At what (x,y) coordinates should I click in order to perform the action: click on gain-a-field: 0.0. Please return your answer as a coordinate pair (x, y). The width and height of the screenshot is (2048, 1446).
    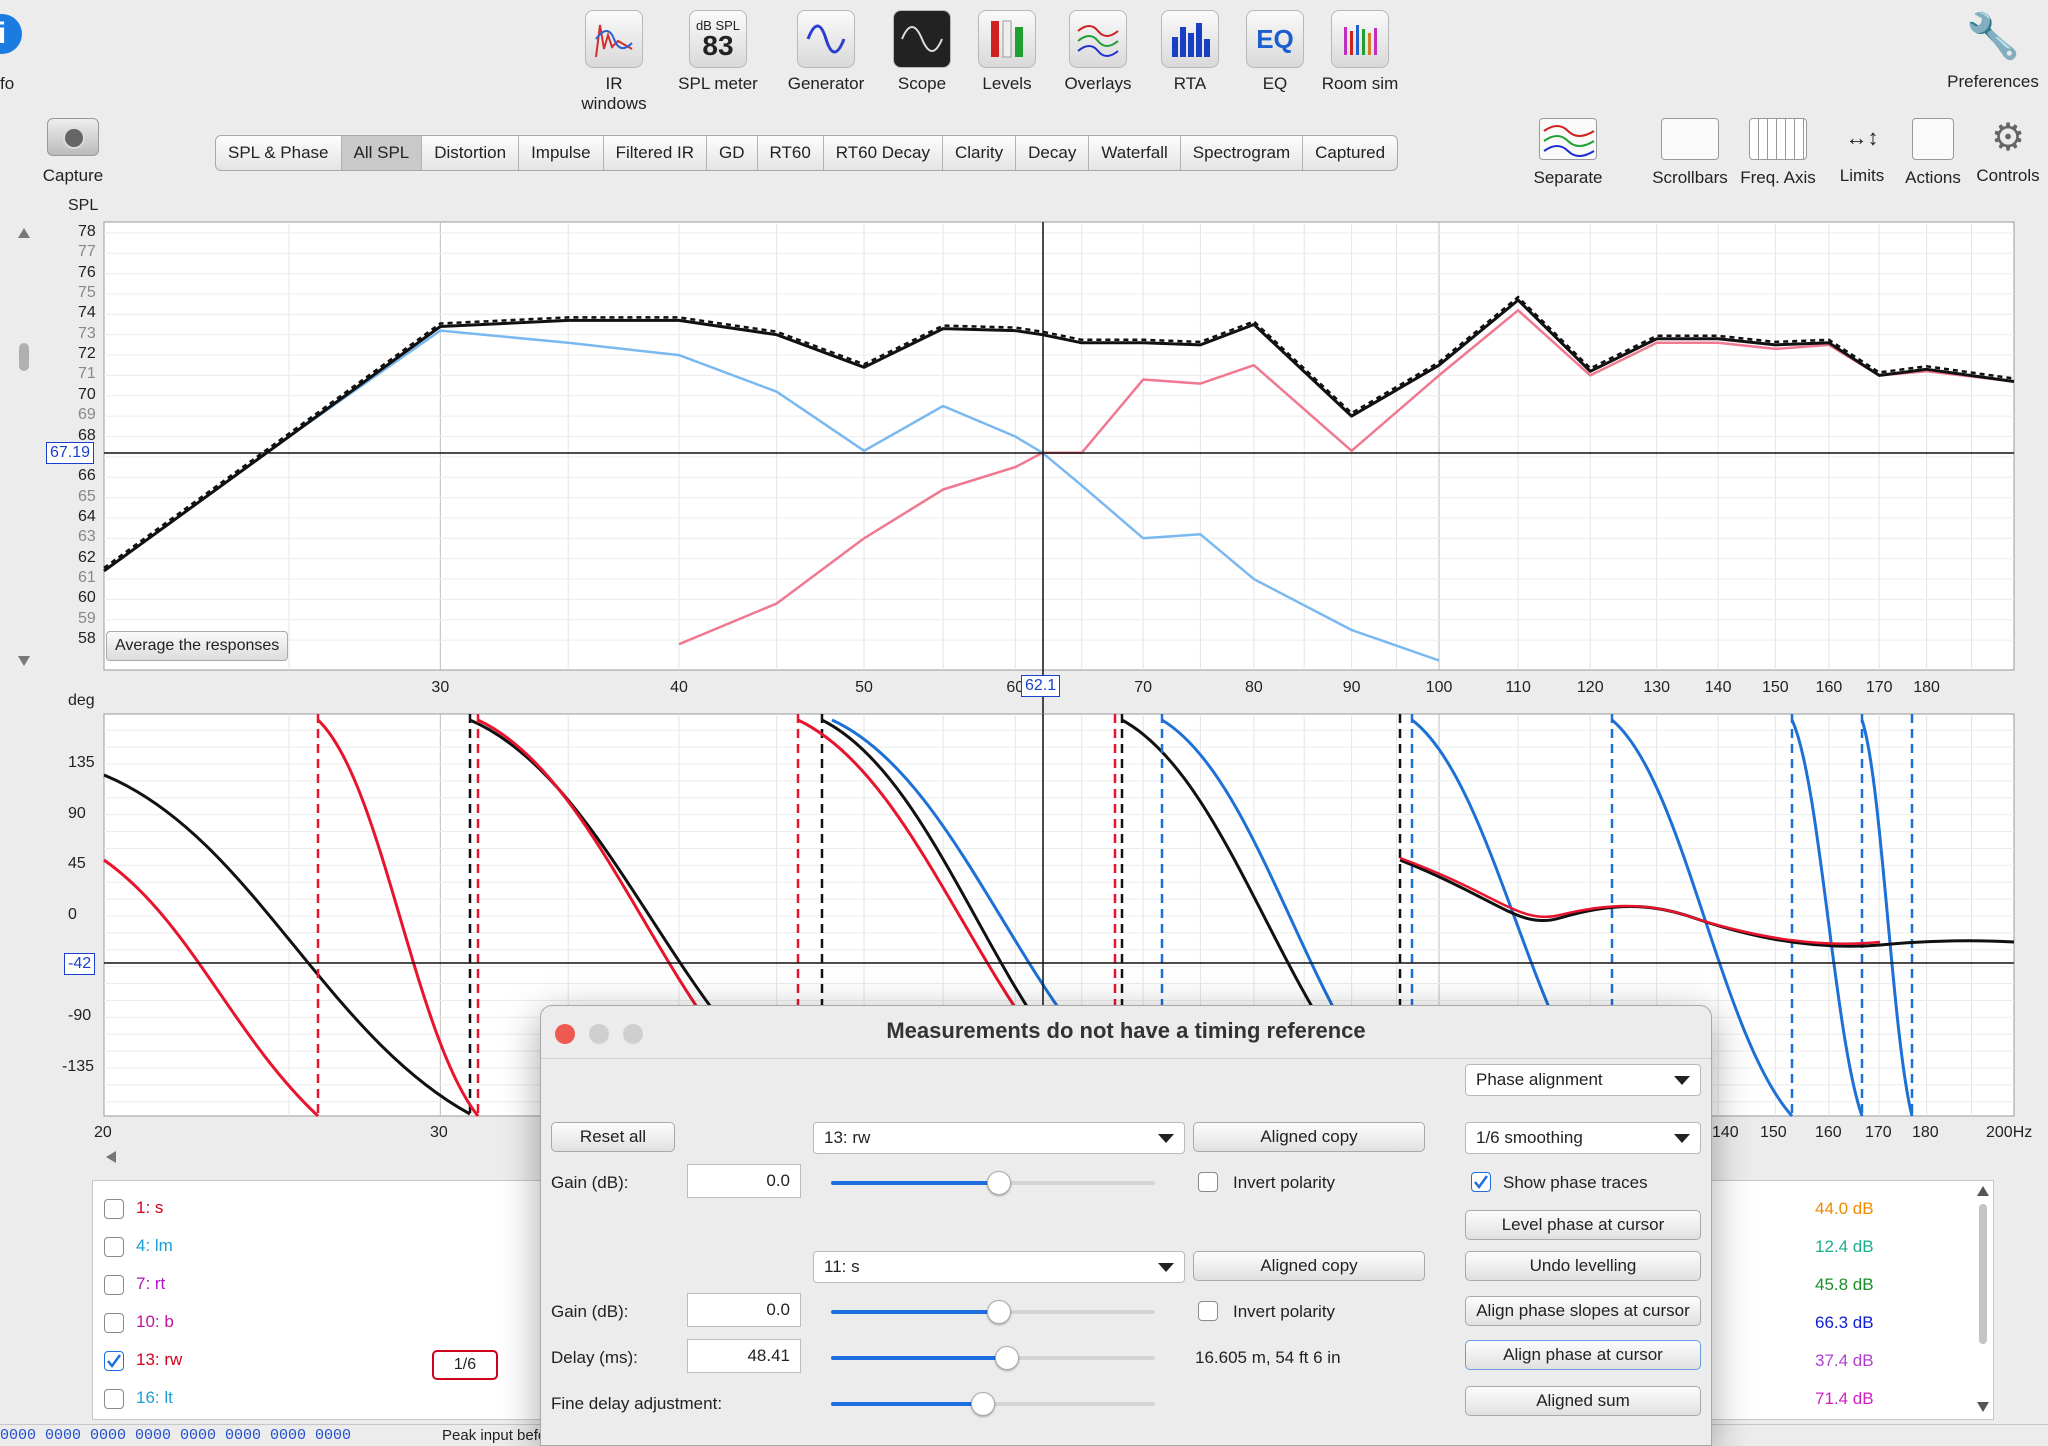
    Looking at the image, I should click on (744, 1181).